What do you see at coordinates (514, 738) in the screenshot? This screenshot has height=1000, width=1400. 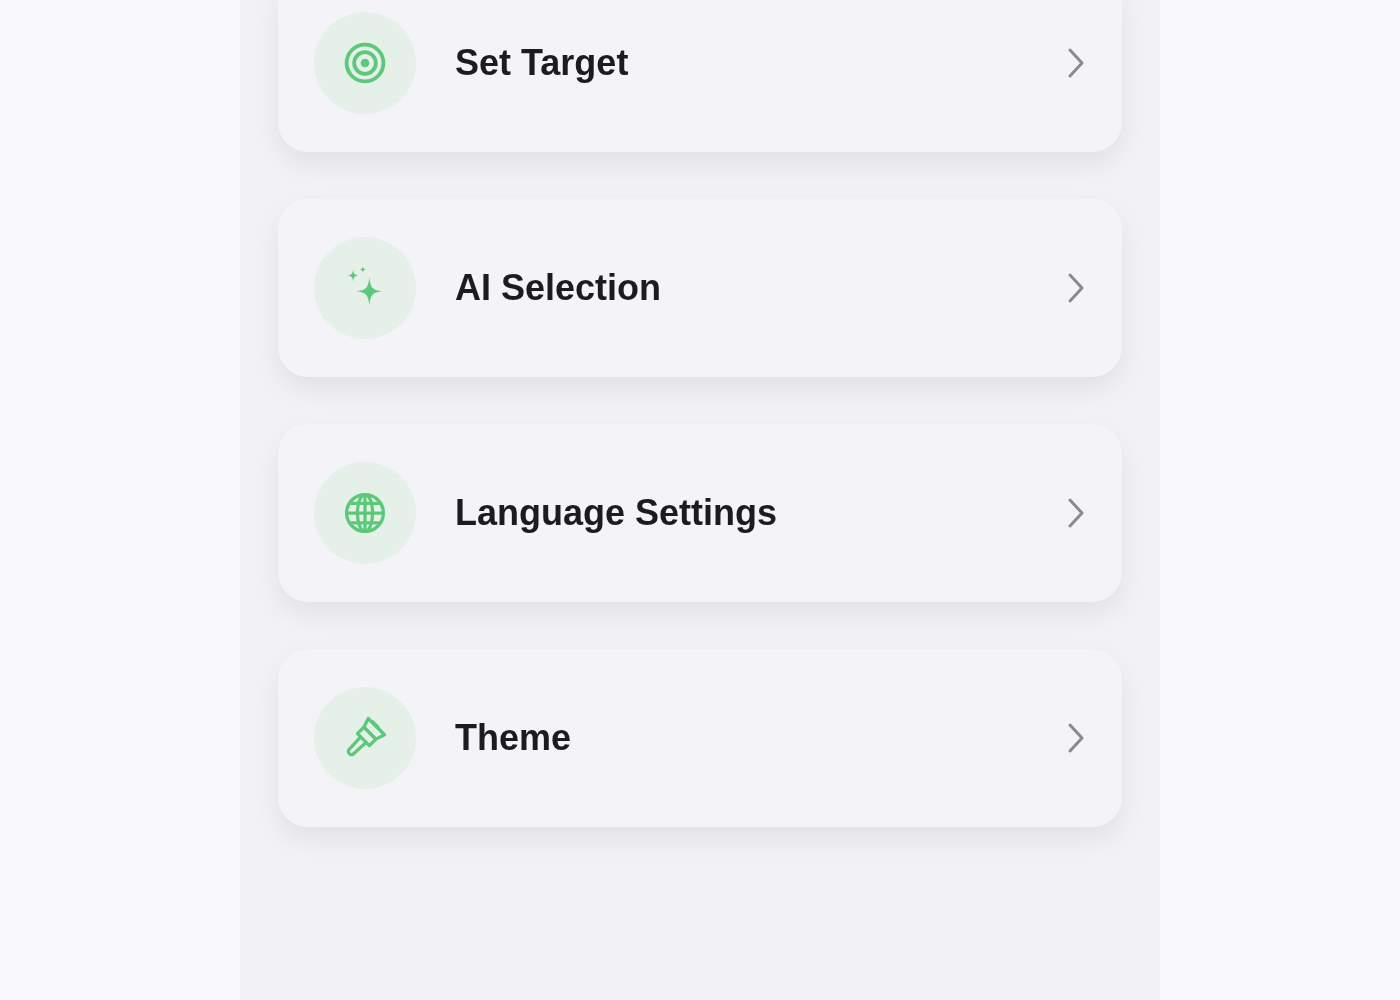 I see `menu-label: Theme` at bounding box center [514, 738].